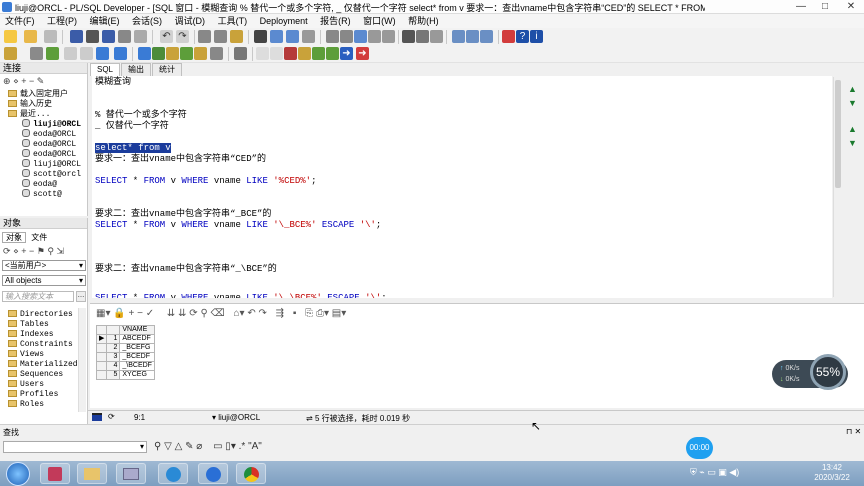 Image resolution: width=864 pixels, height=486 pixels. What do you see at coordinates (44, 265) in the screenshot?
I see `user-select: <当前用户> ▾` at bounding box center [44, 265].